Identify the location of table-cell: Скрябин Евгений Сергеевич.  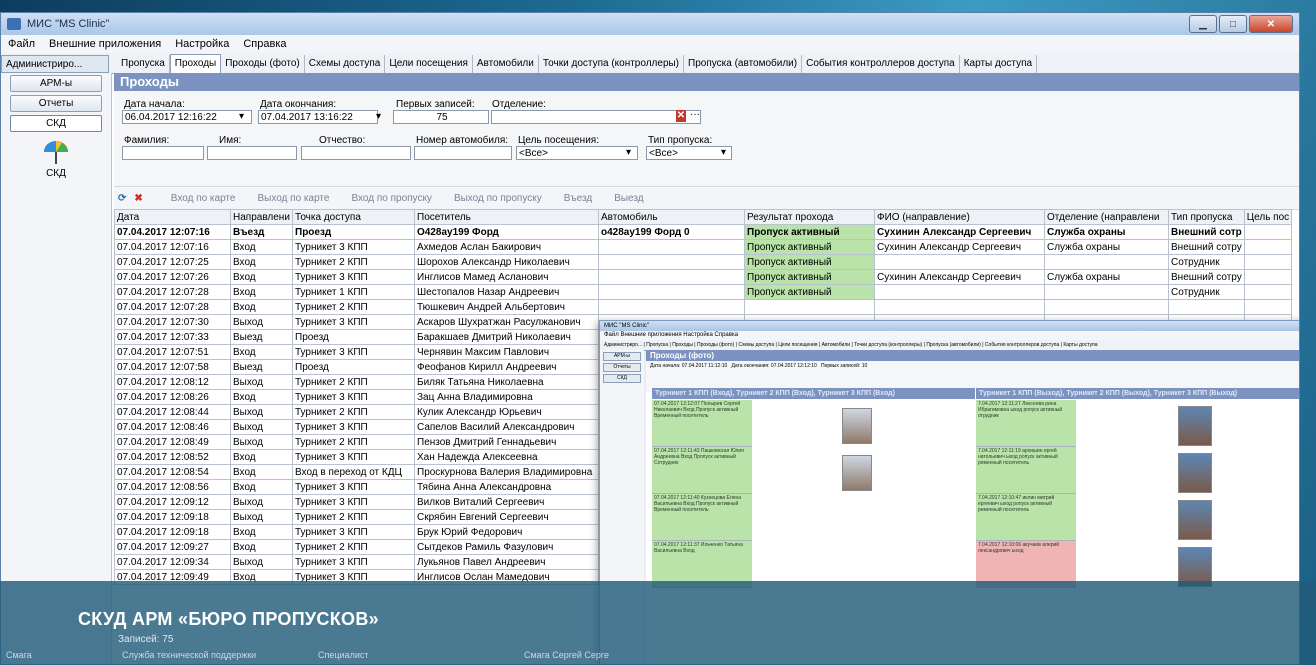
(506, 517).